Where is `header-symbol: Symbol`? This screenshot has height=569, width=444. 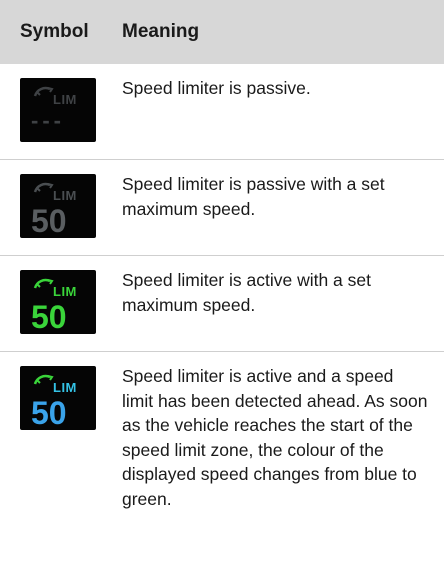
header-symbol: Symbol is located at coordinates (54, 31).